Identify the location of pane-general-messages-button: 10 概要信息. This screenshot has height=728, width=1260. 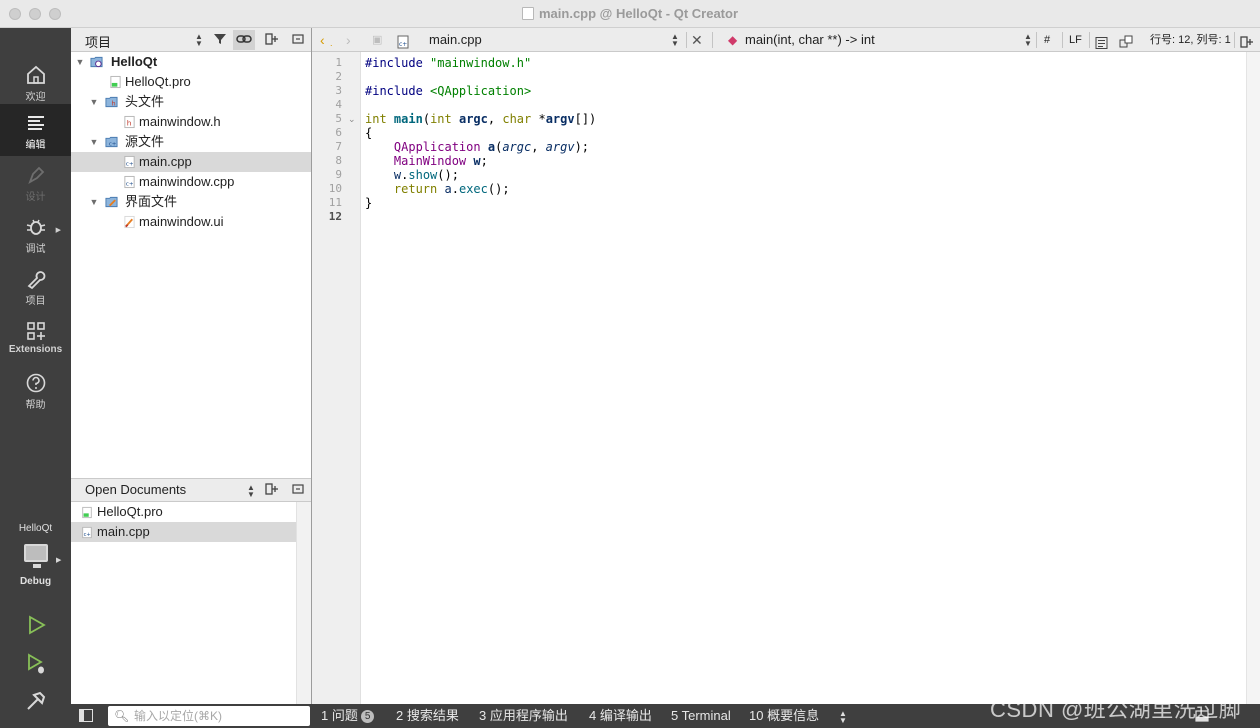
(784, 716).